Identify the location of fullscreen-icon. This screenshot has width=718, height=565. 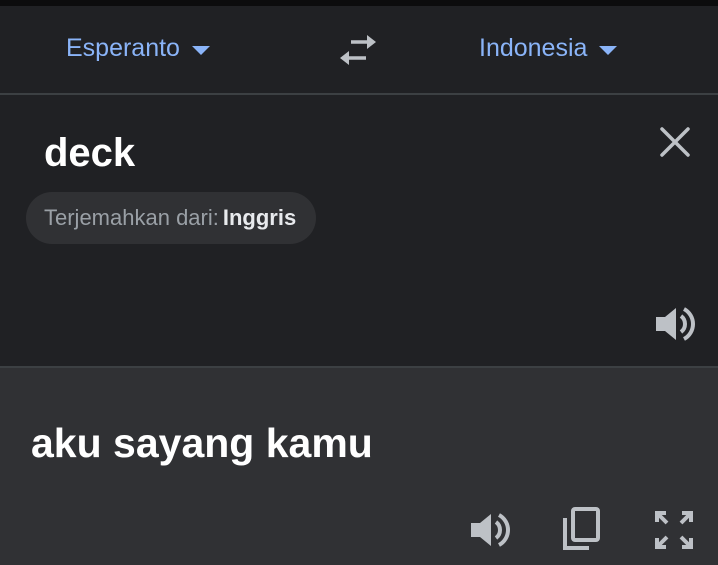
(674, 530).